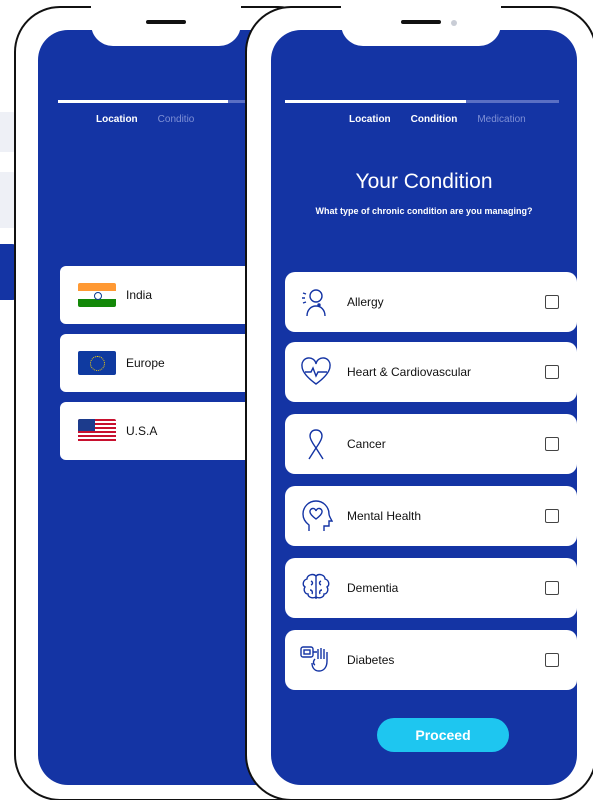 This screenshot has height=800, width=593. I want to click on brain-icon, so click(316, 588).